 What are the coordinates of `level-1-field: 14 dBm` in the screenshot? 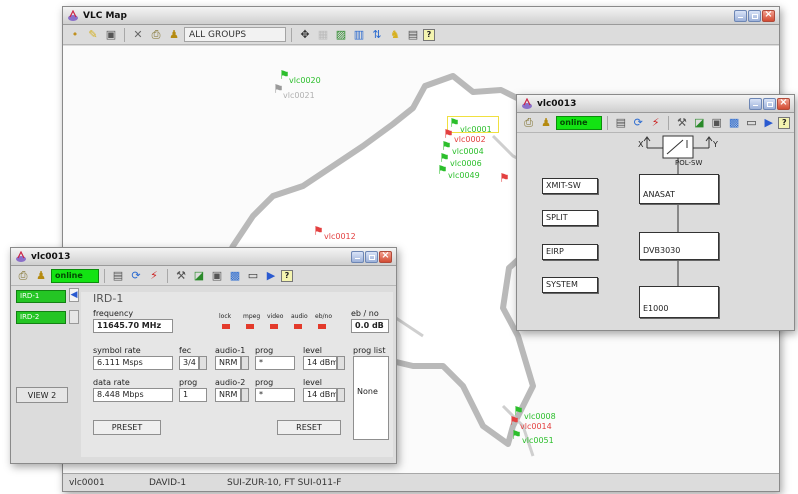 It's located at (320, 363).